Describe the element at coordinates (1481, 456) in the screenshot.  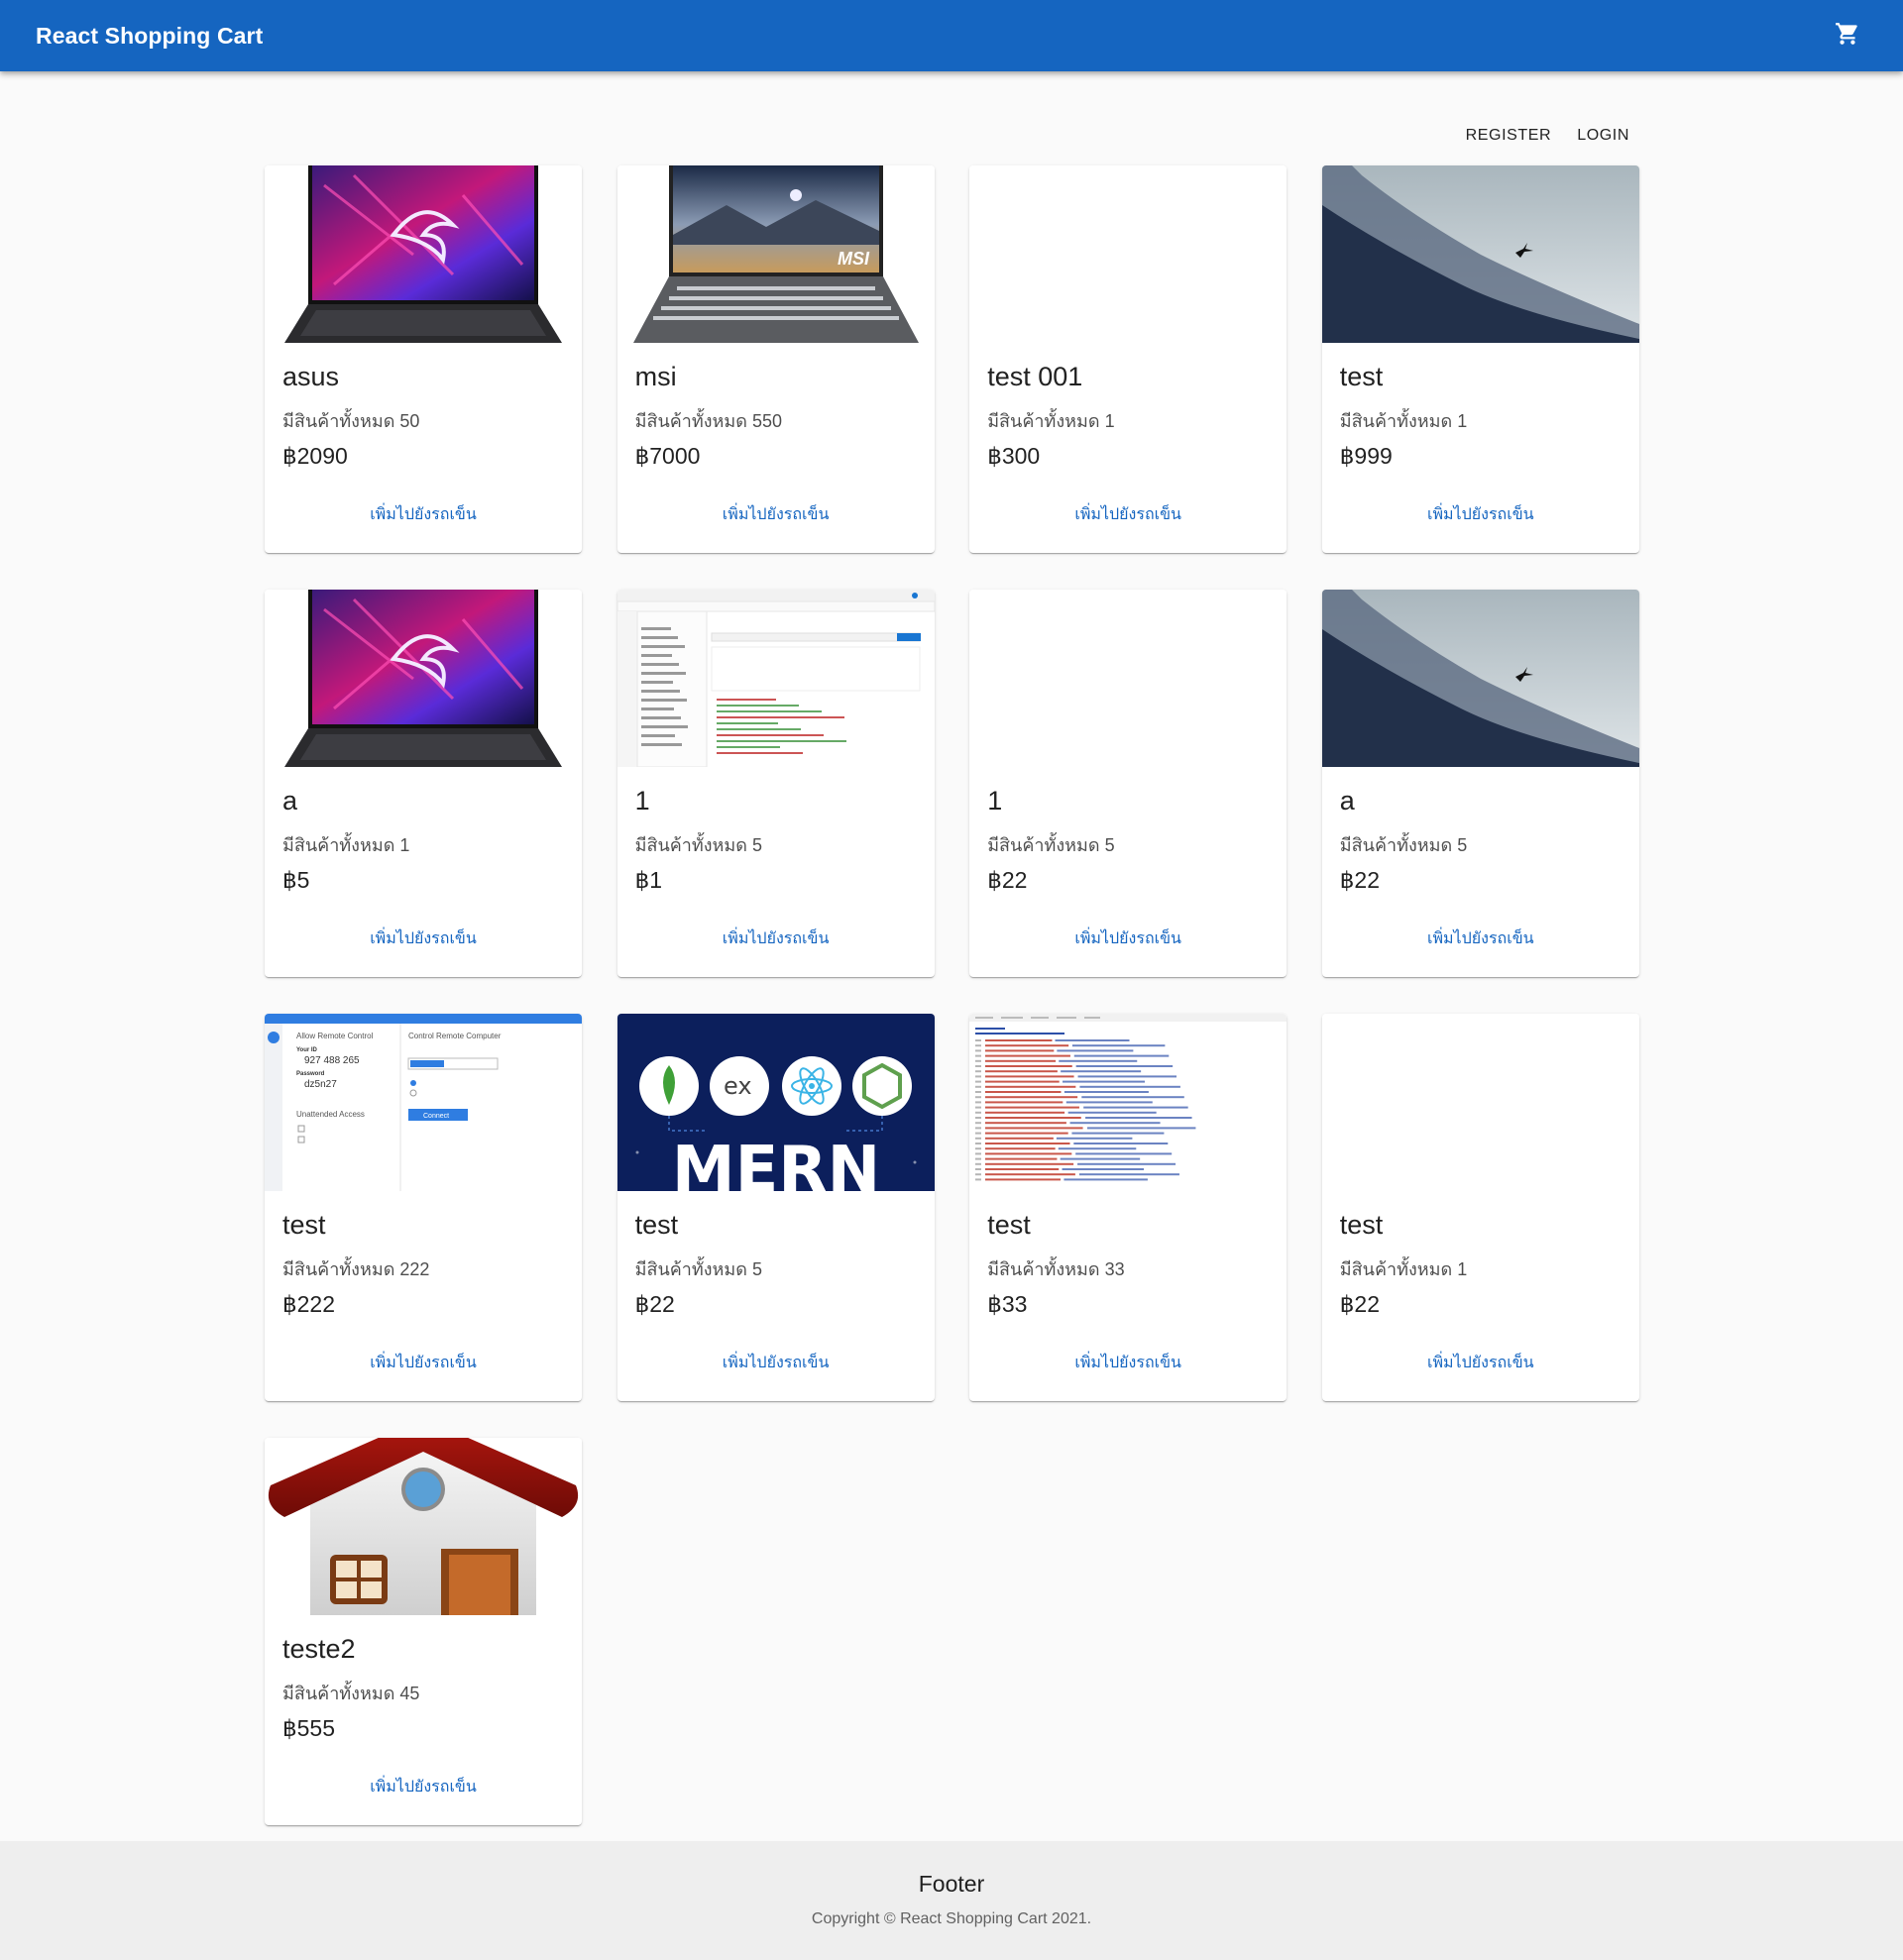
I see `product-price: ฿999` at that location.